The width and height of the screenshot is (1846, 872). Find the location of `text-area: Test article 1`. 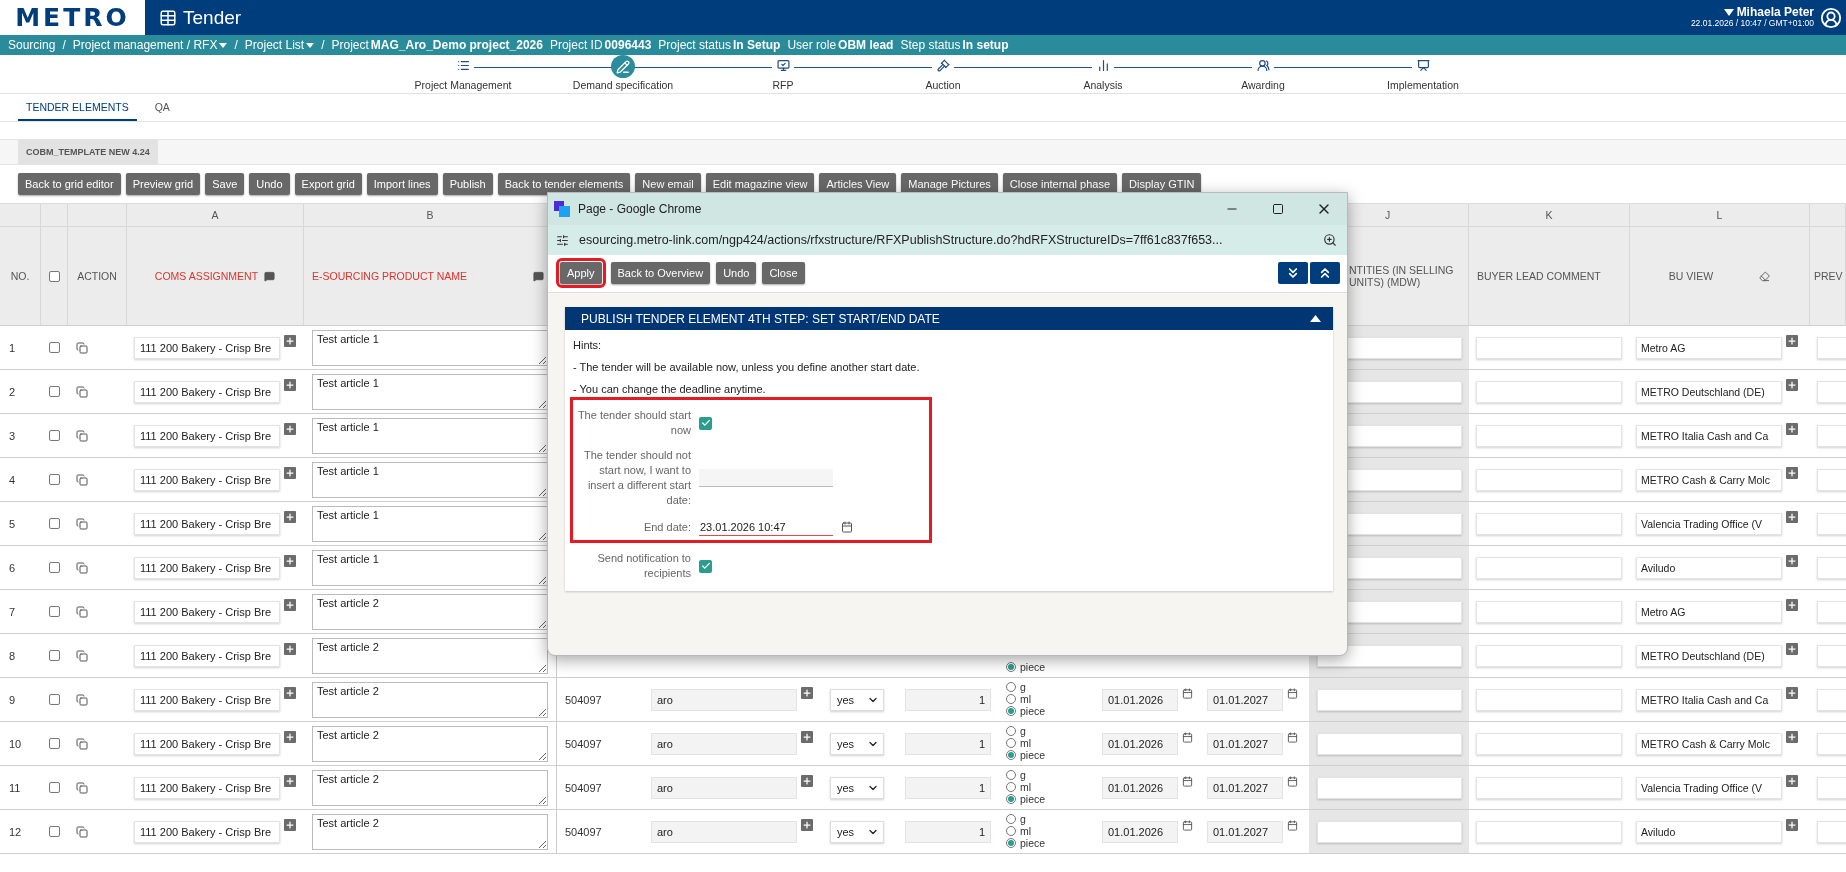

text-area: Test article 1 is located at coordinates (430, 523).